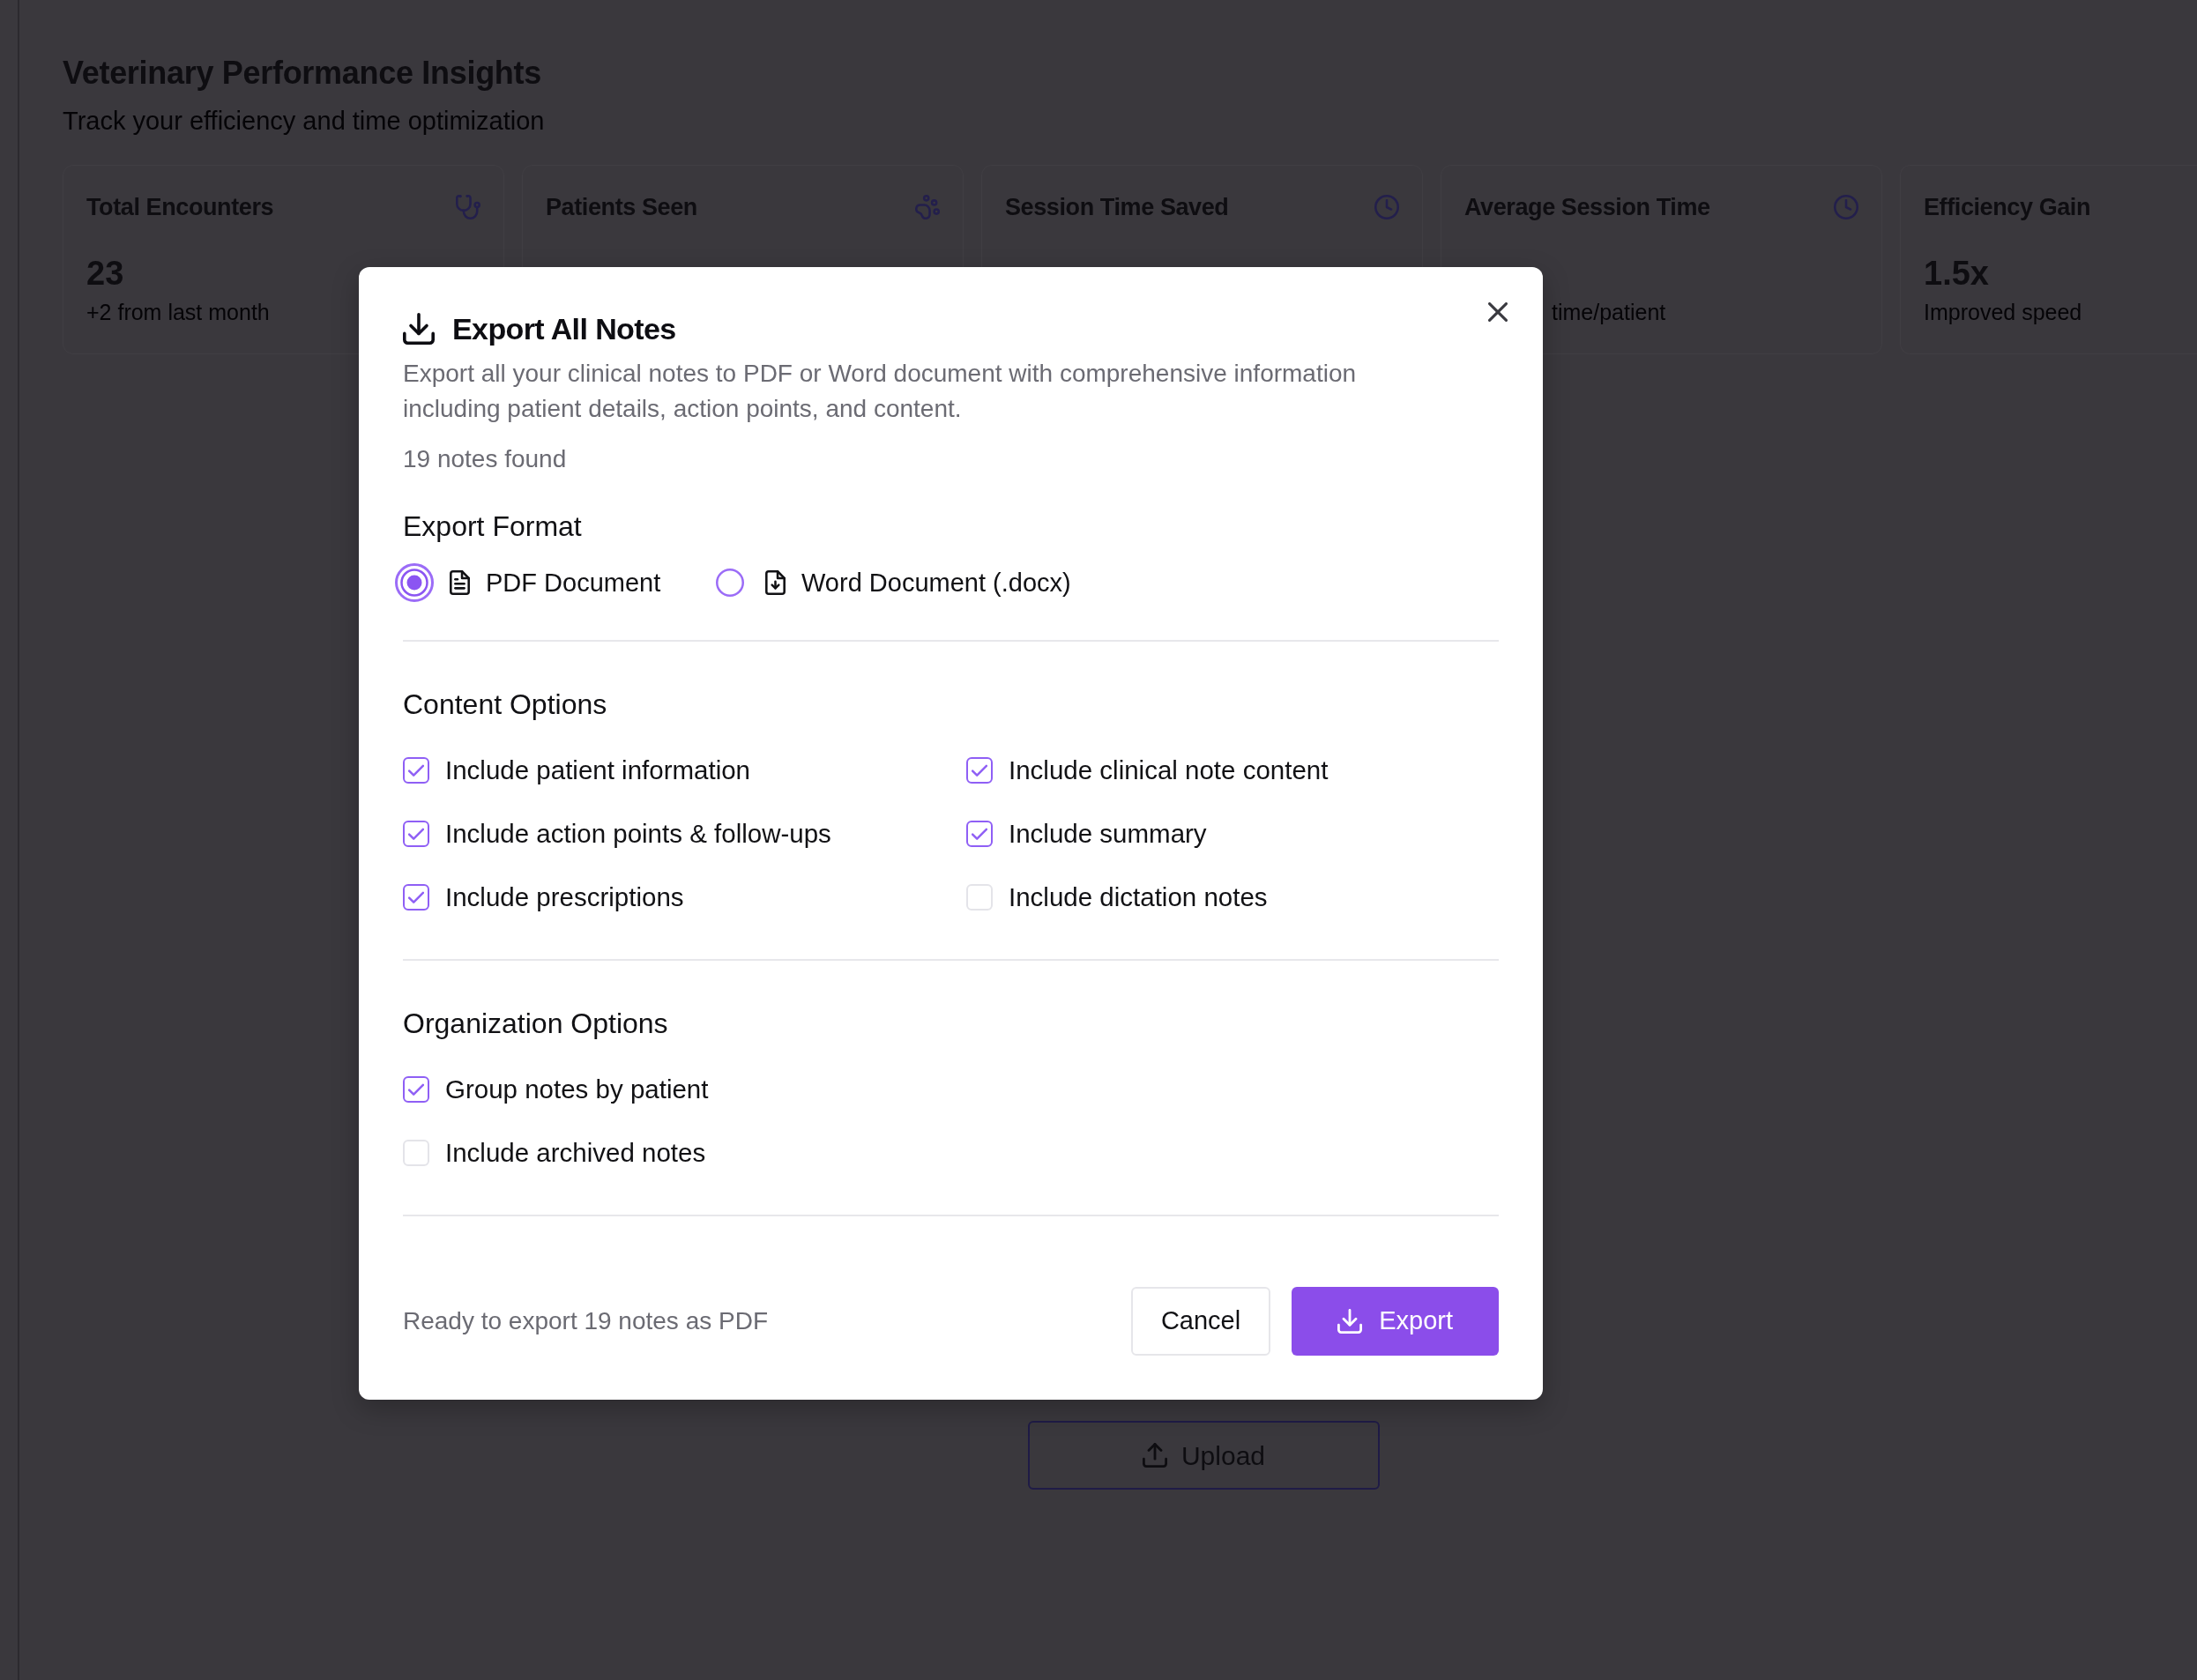 The height and width of the screenshot is (1680, 2197). I want to click on export-button: Export, so click(1395, 1321).